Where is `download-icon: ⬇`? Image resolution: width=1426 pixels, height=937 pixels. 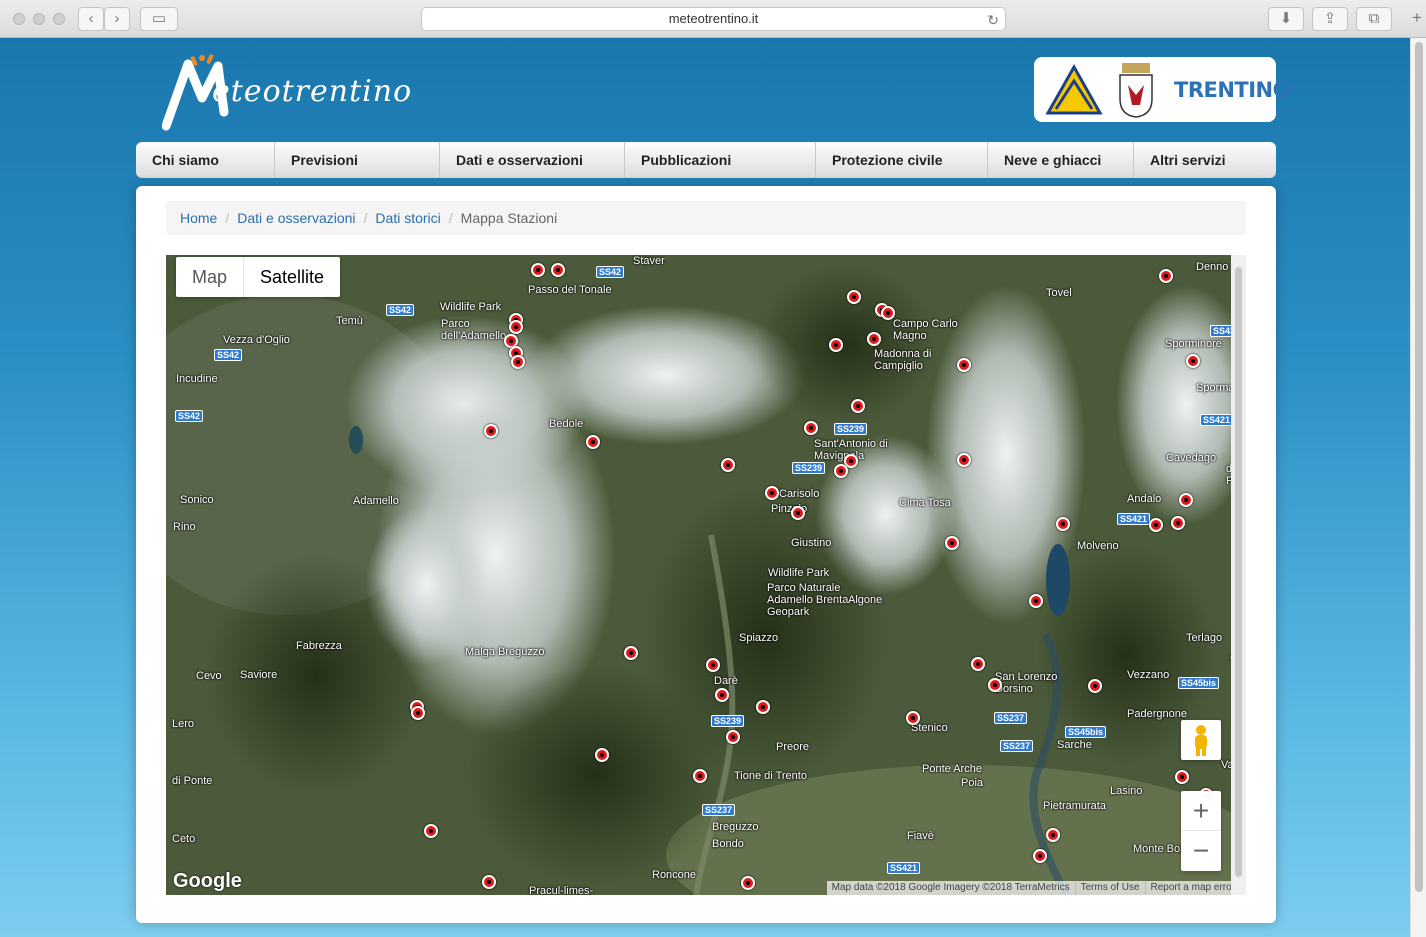 download-icon: ⬇ is located at coordinates (1286, 18).